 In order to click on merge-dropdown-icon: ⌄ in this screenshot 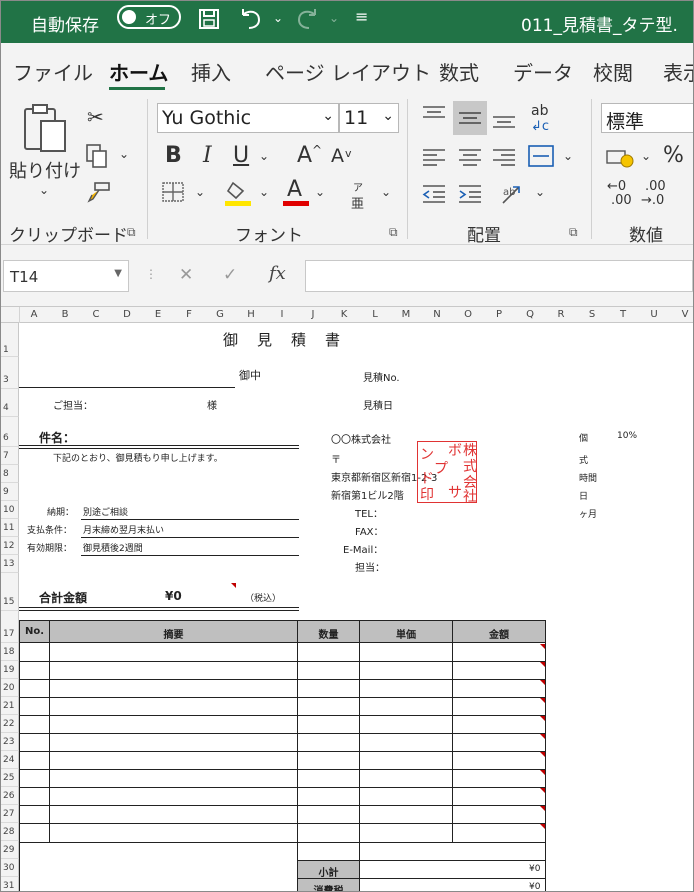, I will do `click(568, 156)`.